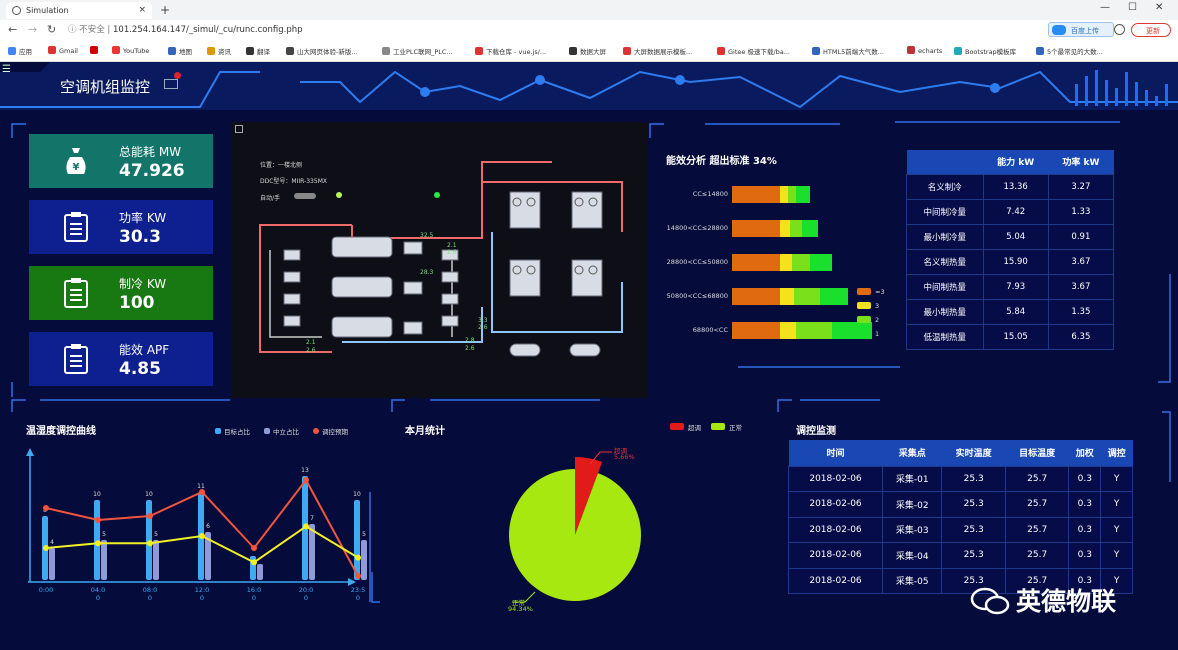 The height and width of the screenshot is (650, 1178). What do you see at coordinates (912, 529) in the screenshot?
I see `table-cell: 采集-03` at bounding box center [912, 529].